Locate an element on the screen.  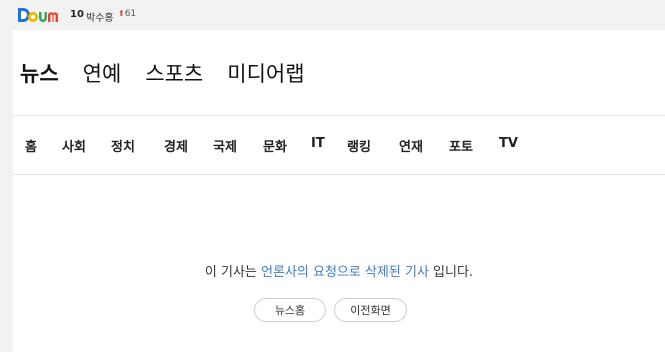
section-tab-it: IT is located at coordinates (318, 143).